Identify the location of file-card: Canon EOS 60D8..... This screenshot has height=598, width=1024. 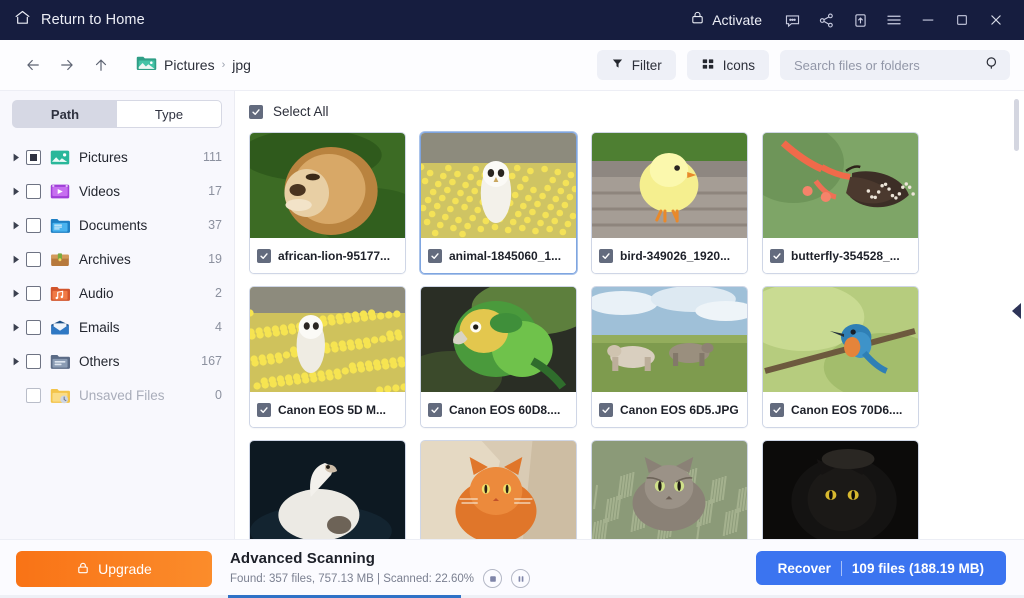
(498, 357).